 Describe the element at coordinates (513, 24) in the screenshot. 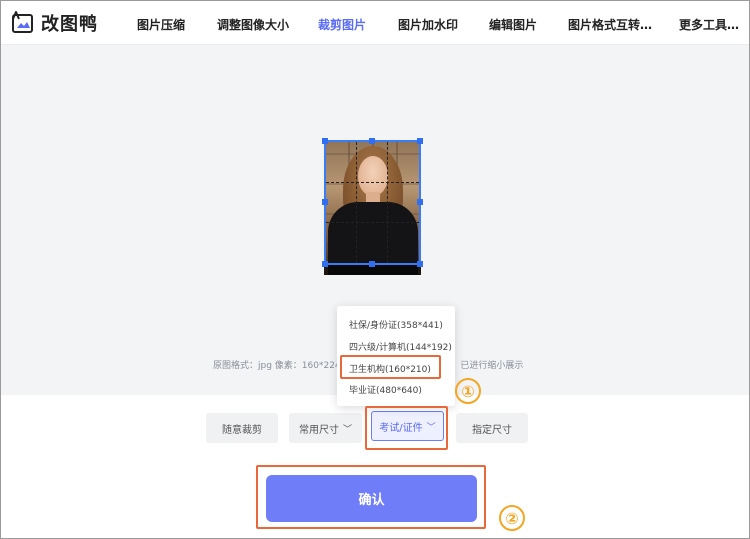

I see `nav-item-edit: 编辑图片` at that location.